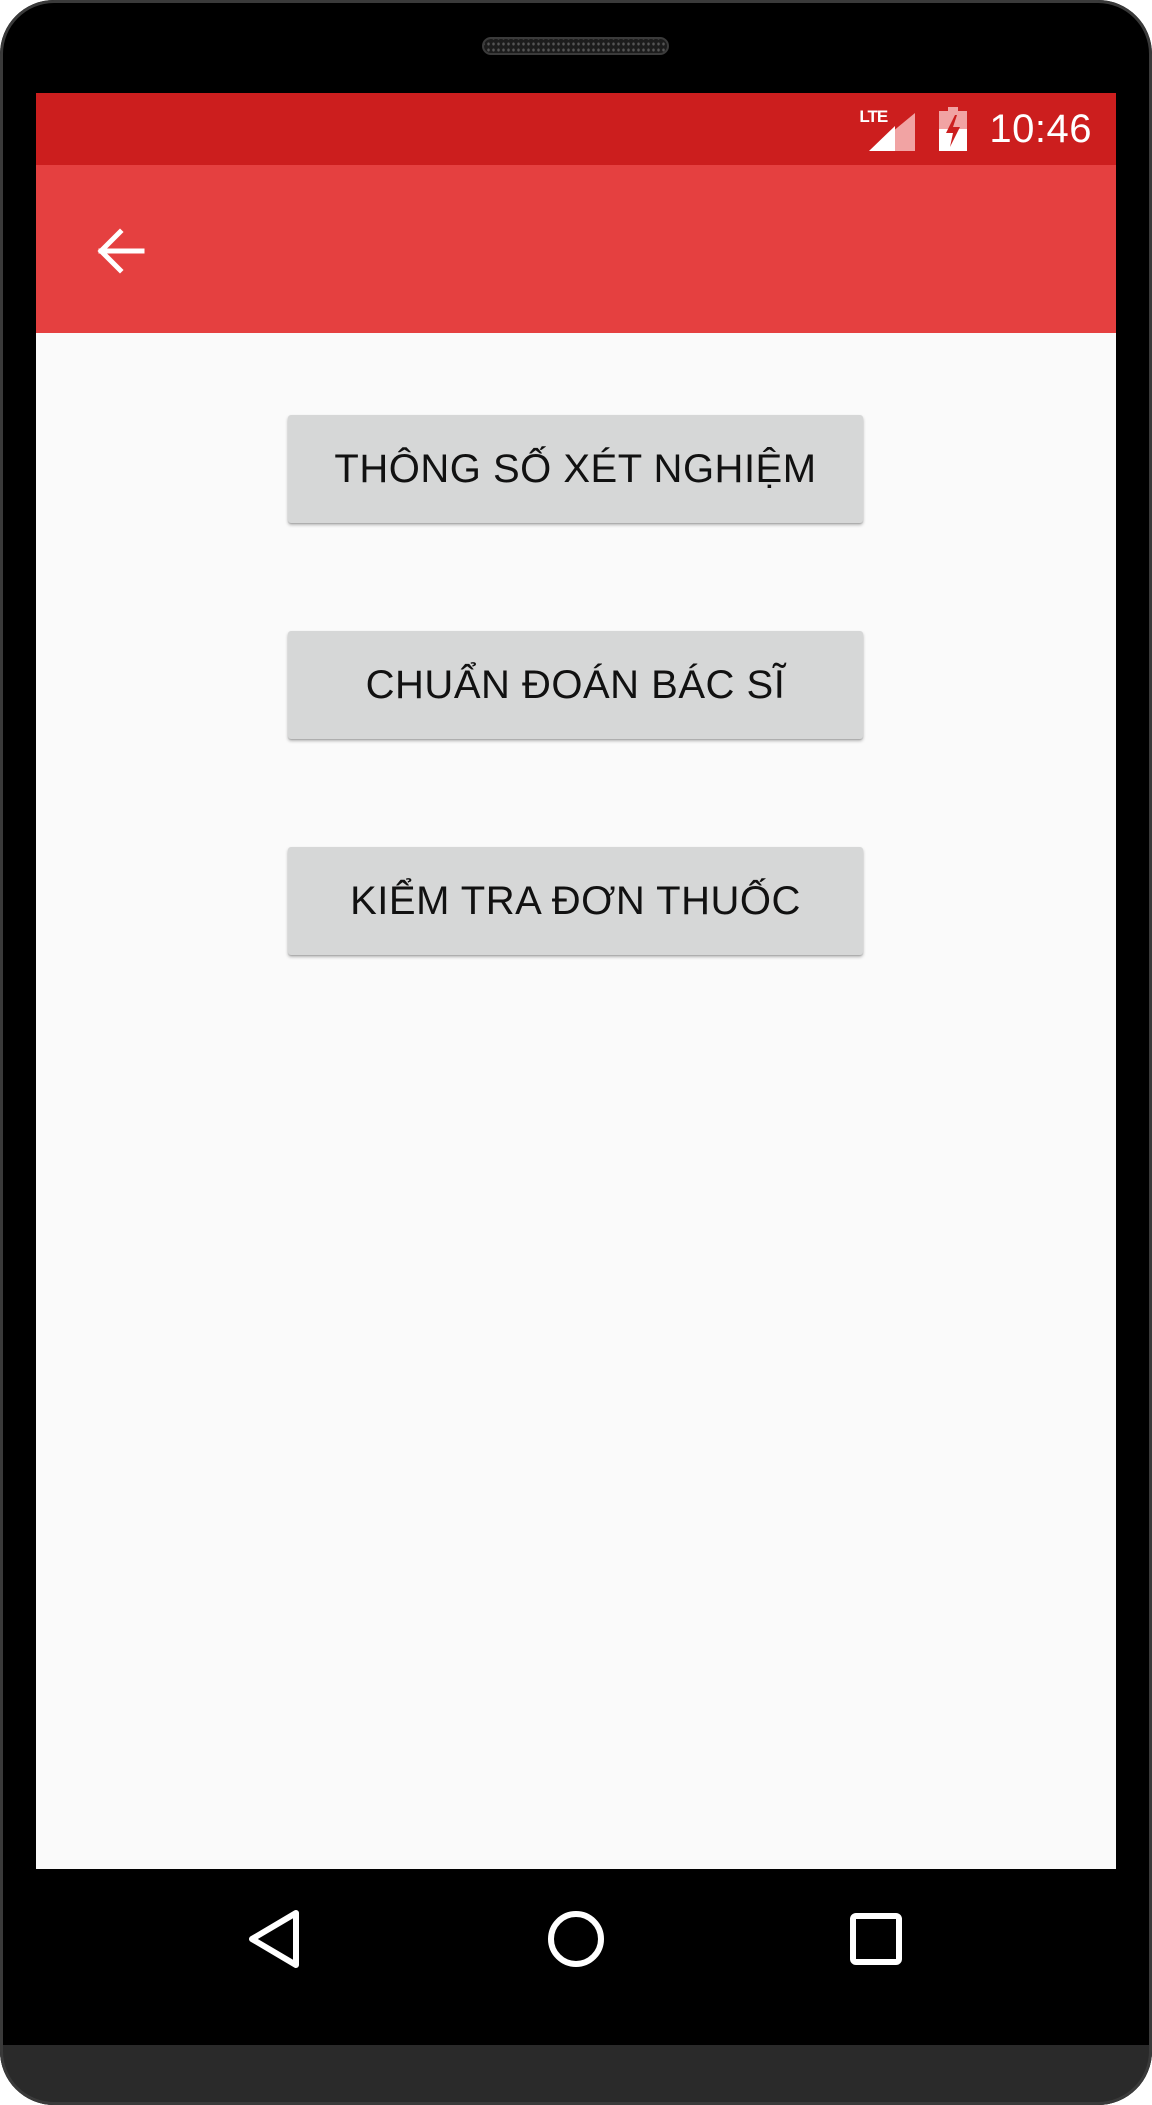  I want to click on battery-charging-icon, so click(953, 129).